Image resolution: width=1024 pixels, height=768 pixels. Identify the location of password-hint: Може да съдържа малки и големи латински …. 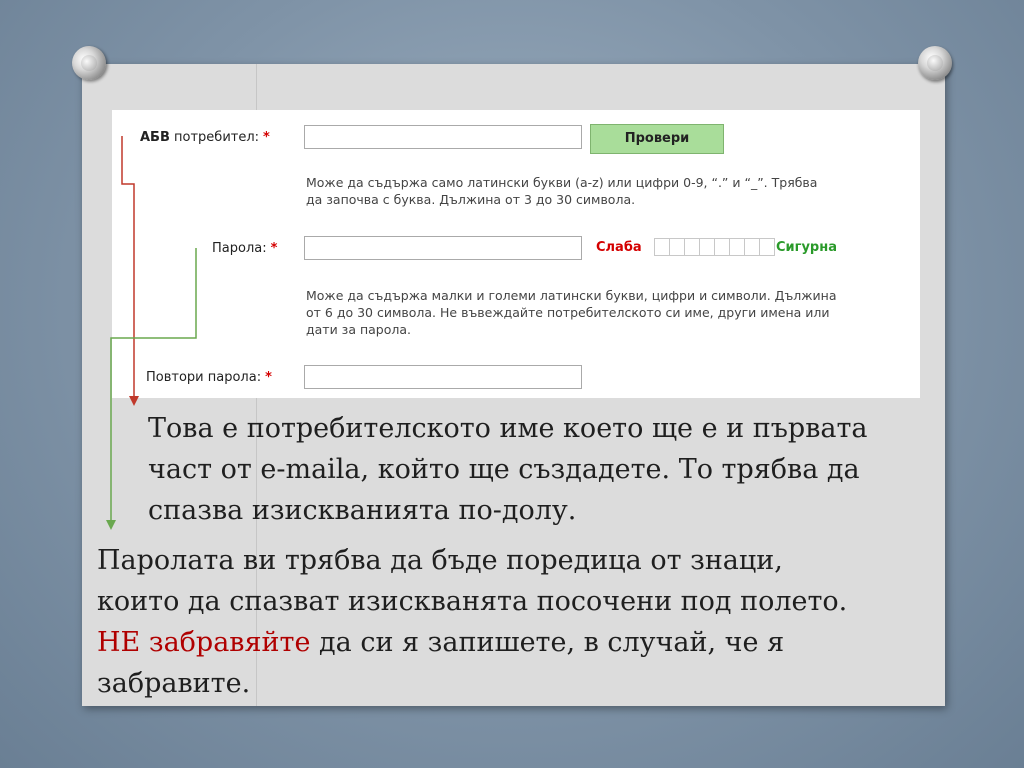
(571, 312).